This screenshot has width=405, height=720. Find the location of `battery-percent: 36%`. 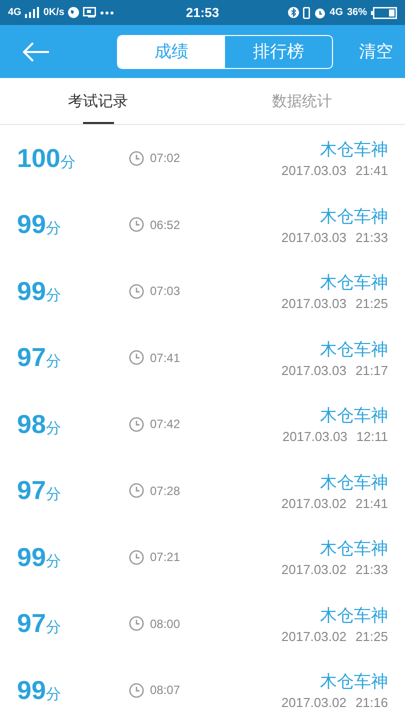

battery-percent: 36% is located at coordinates (356, 12).